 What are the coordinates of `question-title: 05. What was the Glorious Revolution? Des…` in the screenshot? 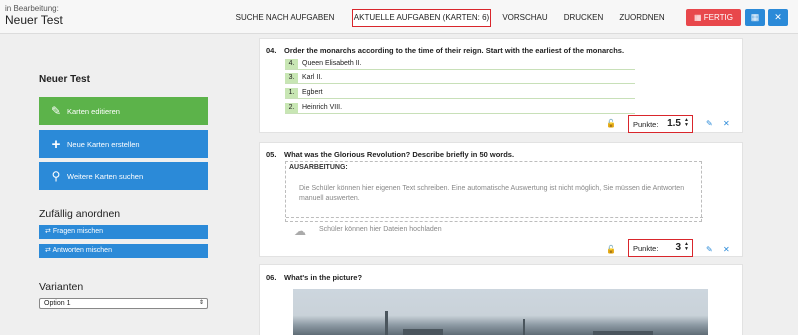 It's located at (390, 154).